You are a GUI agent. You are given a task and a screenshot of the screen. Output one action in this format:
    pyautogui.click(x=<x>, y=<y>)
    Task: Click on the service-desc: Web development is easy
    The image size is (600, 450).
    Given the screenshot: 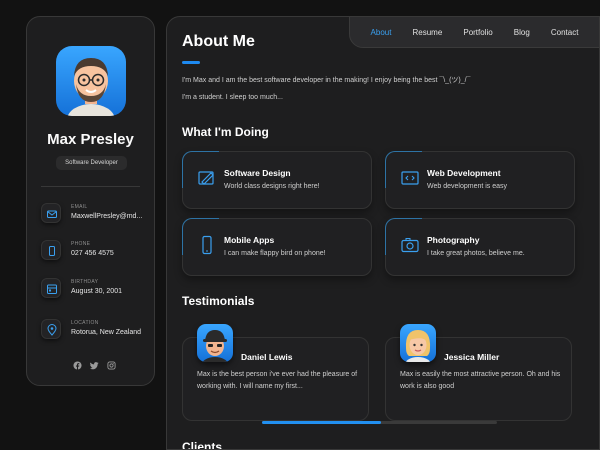 What is the action you would take?
    pyautogui.click(x=467, y=186)
    